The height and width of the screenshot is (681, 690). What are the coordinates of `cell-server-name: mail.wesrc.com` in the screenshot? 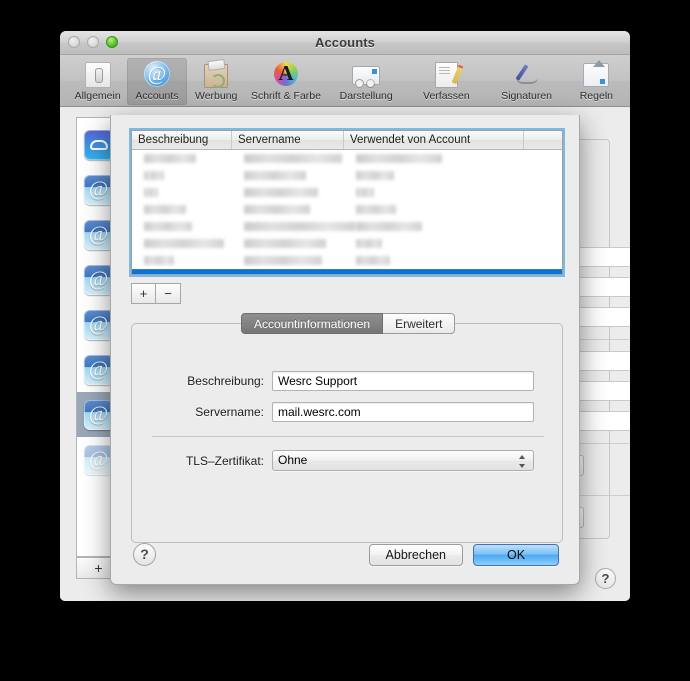 It's located at (288, 274).